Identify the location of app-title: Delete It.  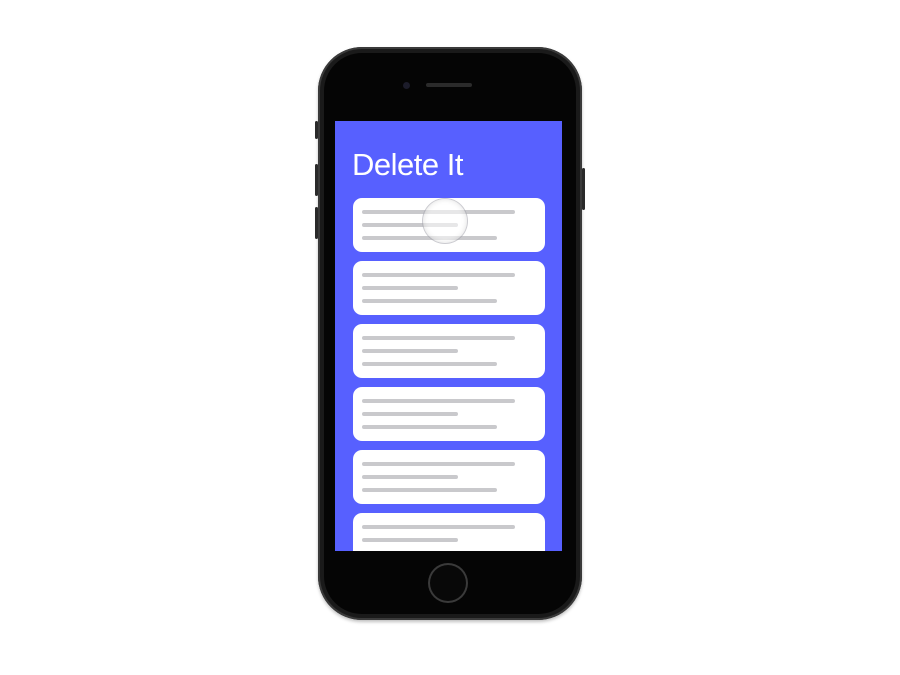
(407, 164).